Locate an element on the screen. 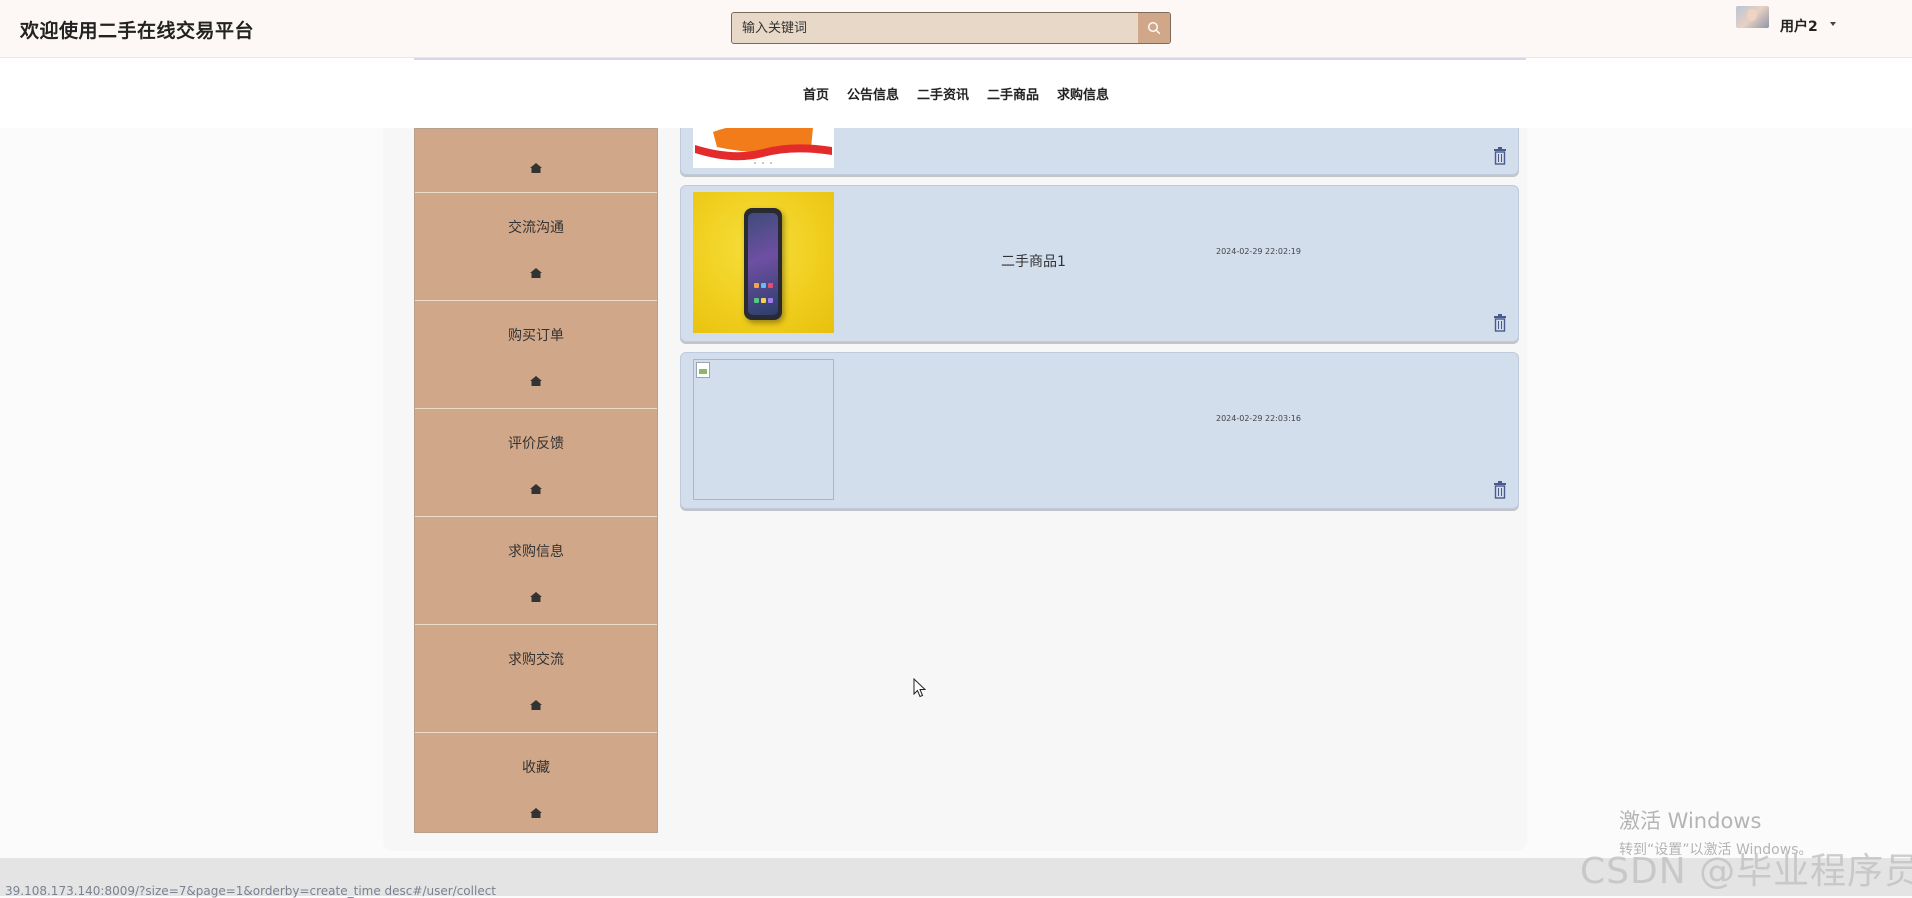  nav-item-news: 二手资讯 is located at coordinates (943, 93).